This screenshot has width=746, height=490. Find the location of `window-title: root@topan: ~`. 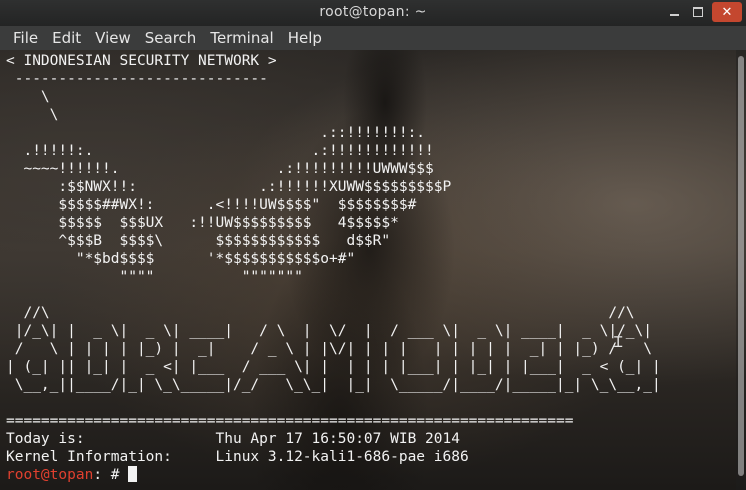

window-title: root@topan: ~ is located at coordinates (373, 12).